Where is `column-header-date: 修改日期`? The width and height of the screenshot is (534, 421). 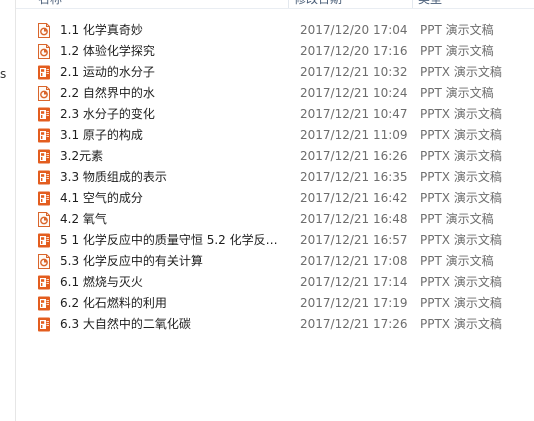
column-header-date: 修改日期 is located at coordinates (318, 4).